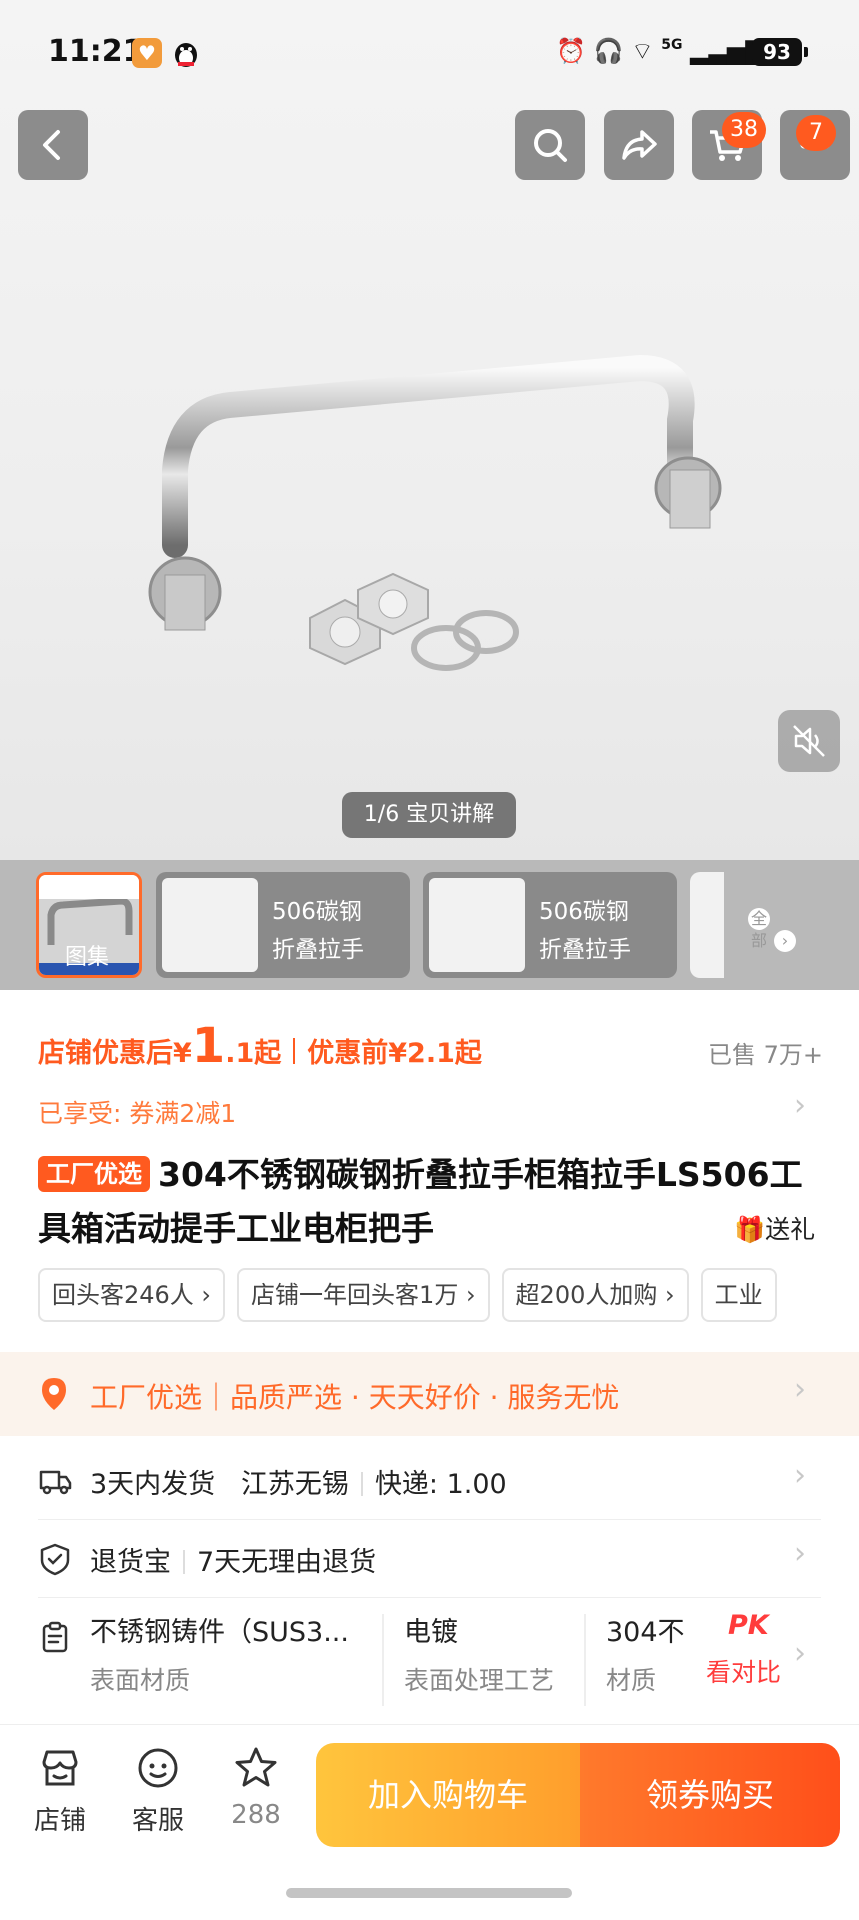 The width and height of the screenshot is (859, 1920). Describe the element at coordinates (429, 55) in the screenshot. I see `status-bar: 11:21 ♥ ⏰ 🎧 ⌔ 5G ▂▃▅▇ 93` at that location.